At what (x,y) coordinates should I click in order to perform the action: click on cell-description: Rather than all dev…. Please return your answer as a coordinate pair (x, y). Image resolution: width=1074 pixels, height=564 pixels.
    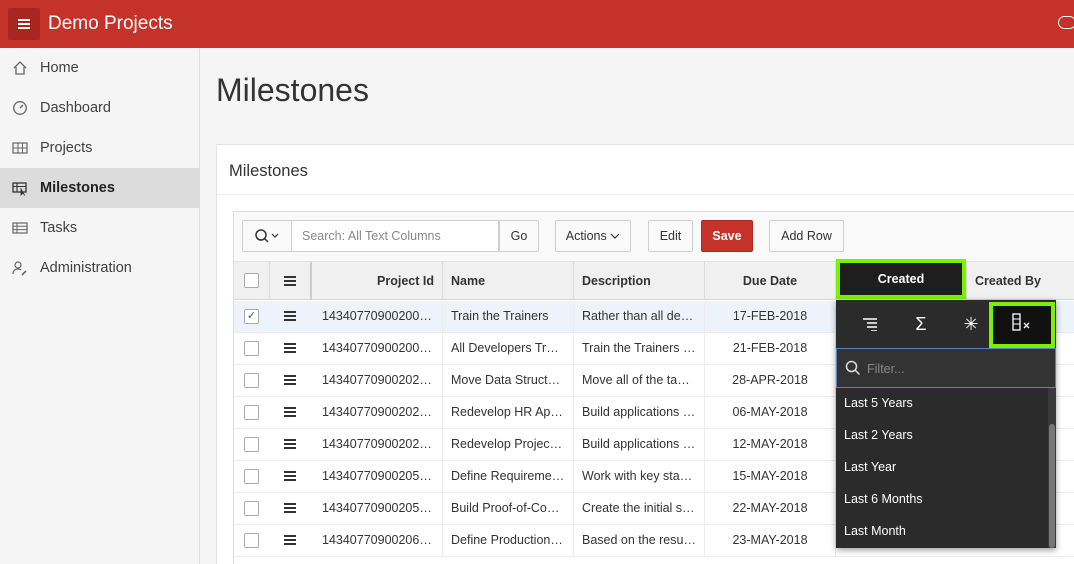
    Looking at the image, I should click on (639, 317).